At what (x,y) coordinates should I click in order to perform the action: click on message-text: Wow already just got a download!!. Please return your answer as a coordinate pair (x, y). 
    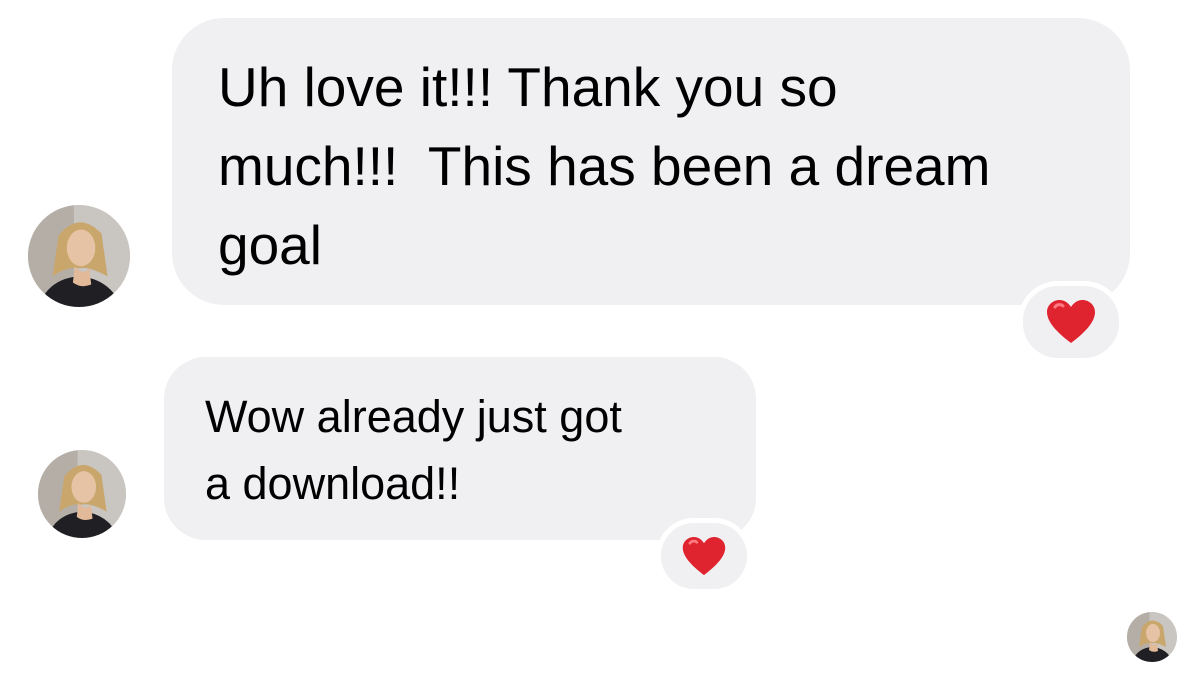
    Looking at the image, I should click on (413, 450).